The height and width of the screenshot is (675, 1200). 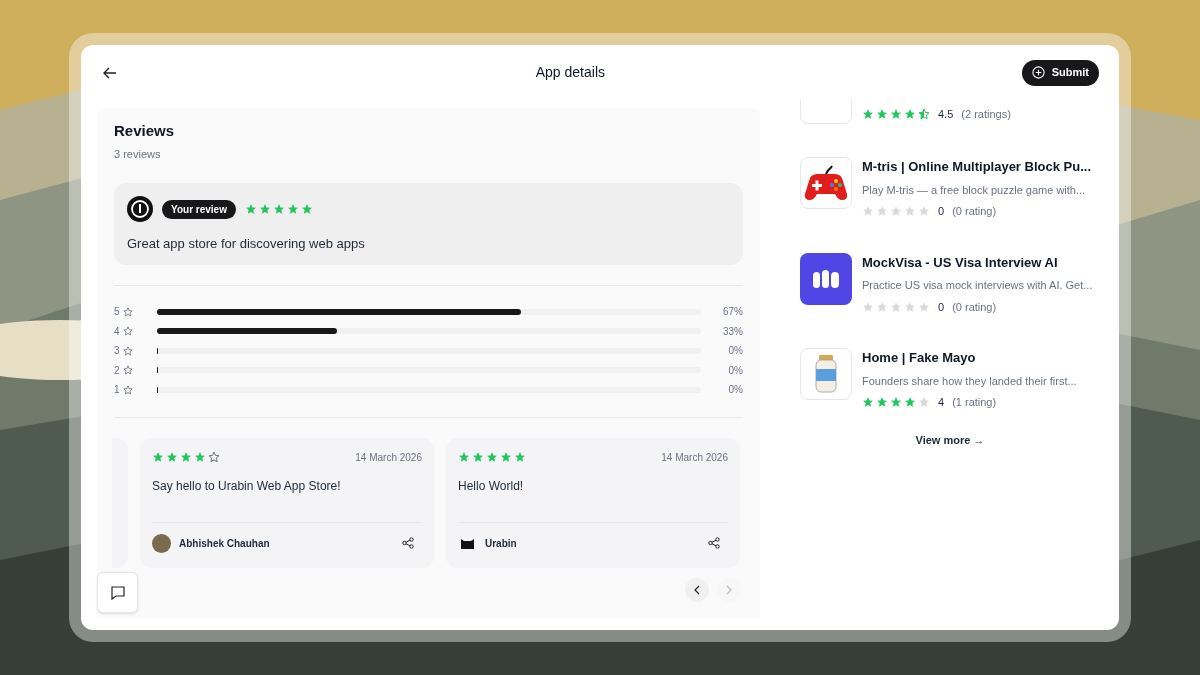 What do you see at coordinates (161, 543) in the screenshot?
I see `avatar` at bounding box center [161, 543].